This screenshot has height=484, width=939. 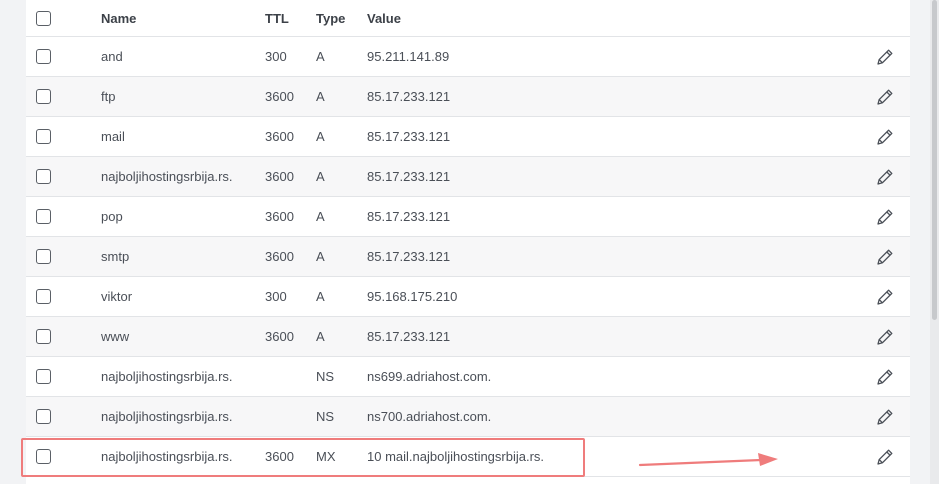 What do you see at coordinates (108, 96) in the screenshot?
I see `record-name: ftp` at bounding box center [108, 96].